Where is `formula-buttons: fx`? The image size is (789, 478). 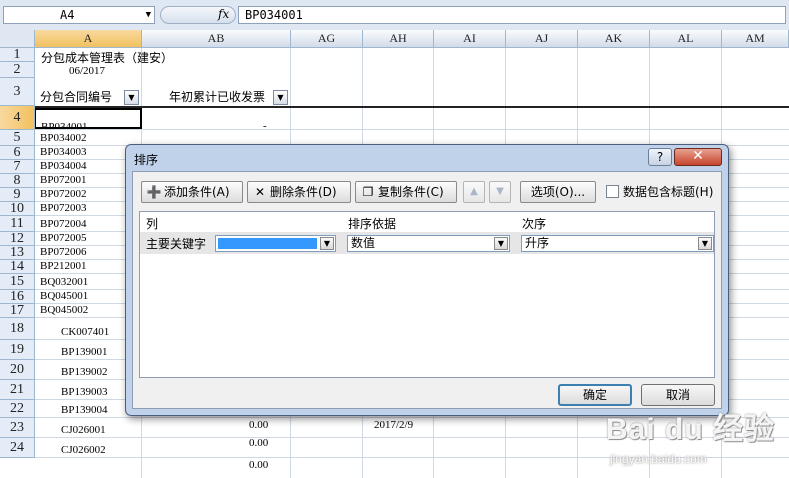 formula-buttons: fx is located at coordinates (198, 15).